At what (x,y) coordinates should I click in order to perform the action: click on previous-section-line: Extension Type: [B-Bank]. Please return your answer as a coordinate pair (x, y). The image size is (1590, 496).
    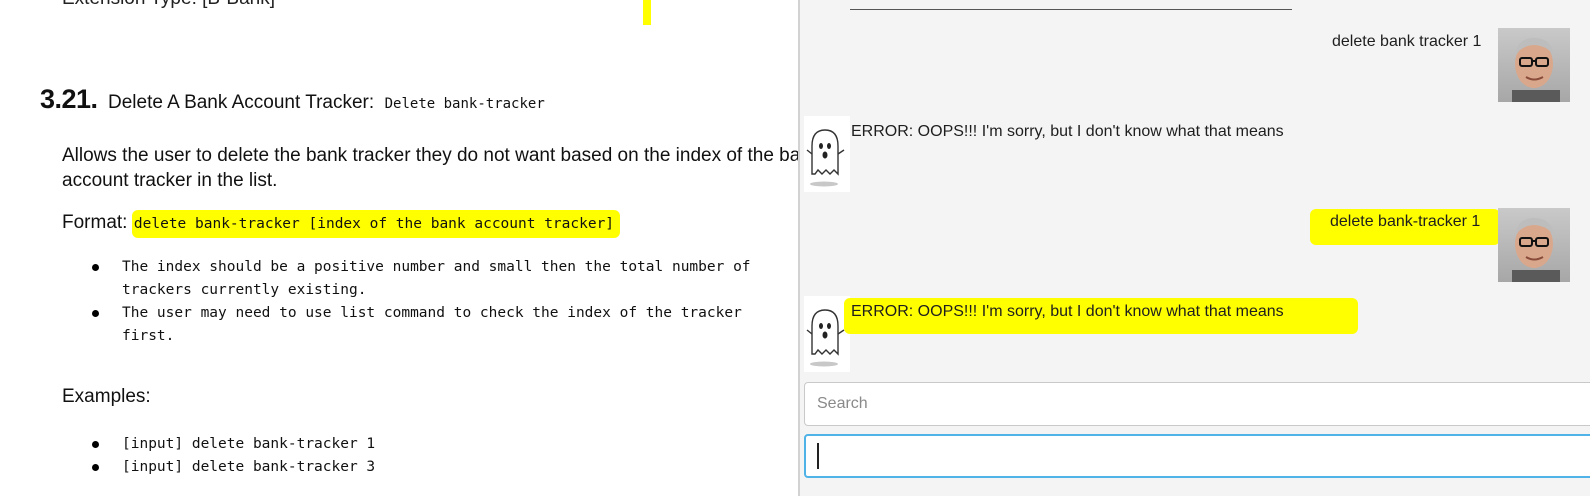
    Looking at the image, I should click on (168, 5).